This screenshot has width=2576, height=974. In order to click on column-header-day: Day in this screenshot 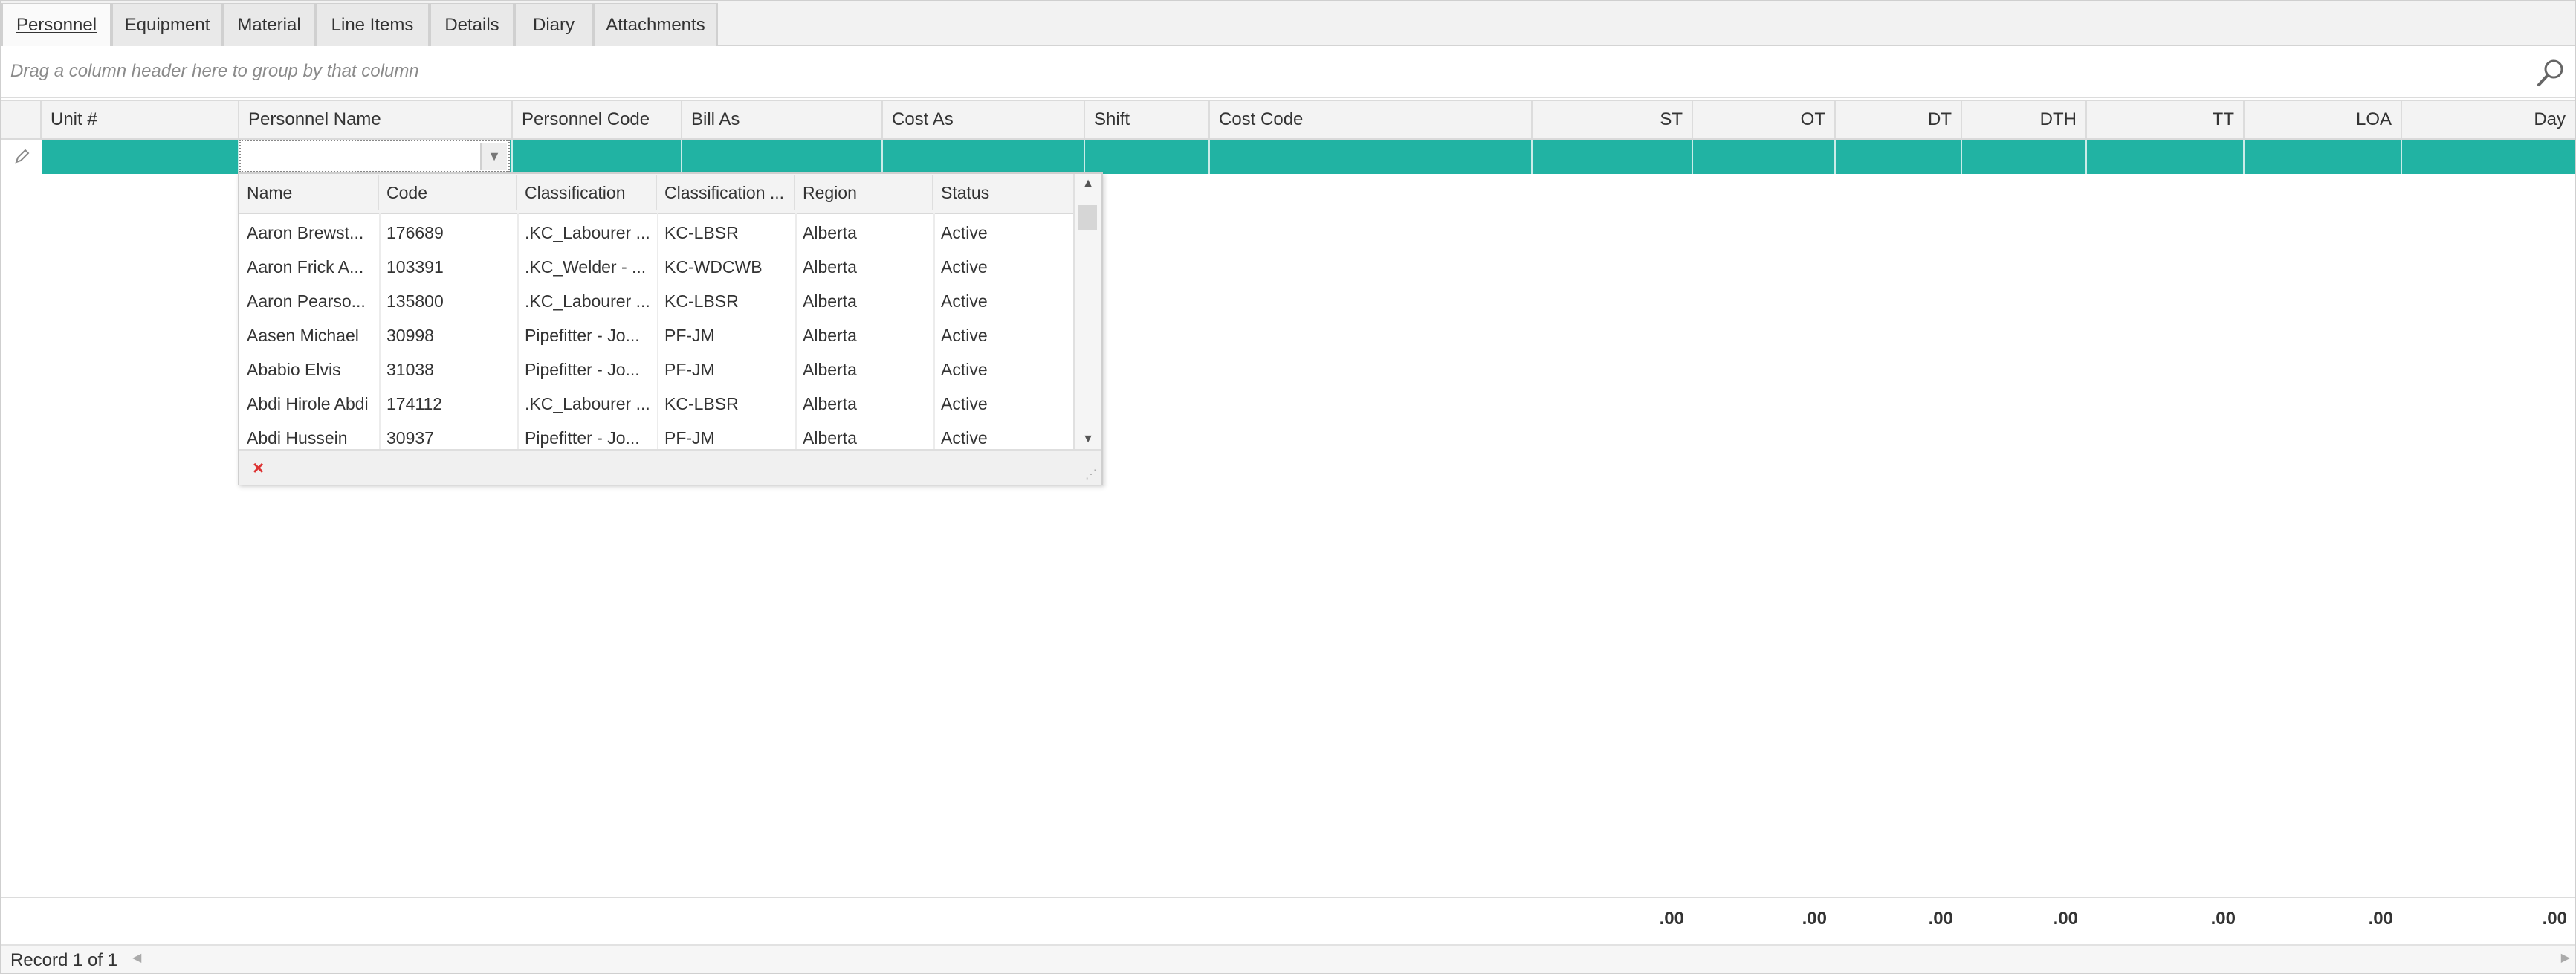, I will do `click(2488, 119)`.